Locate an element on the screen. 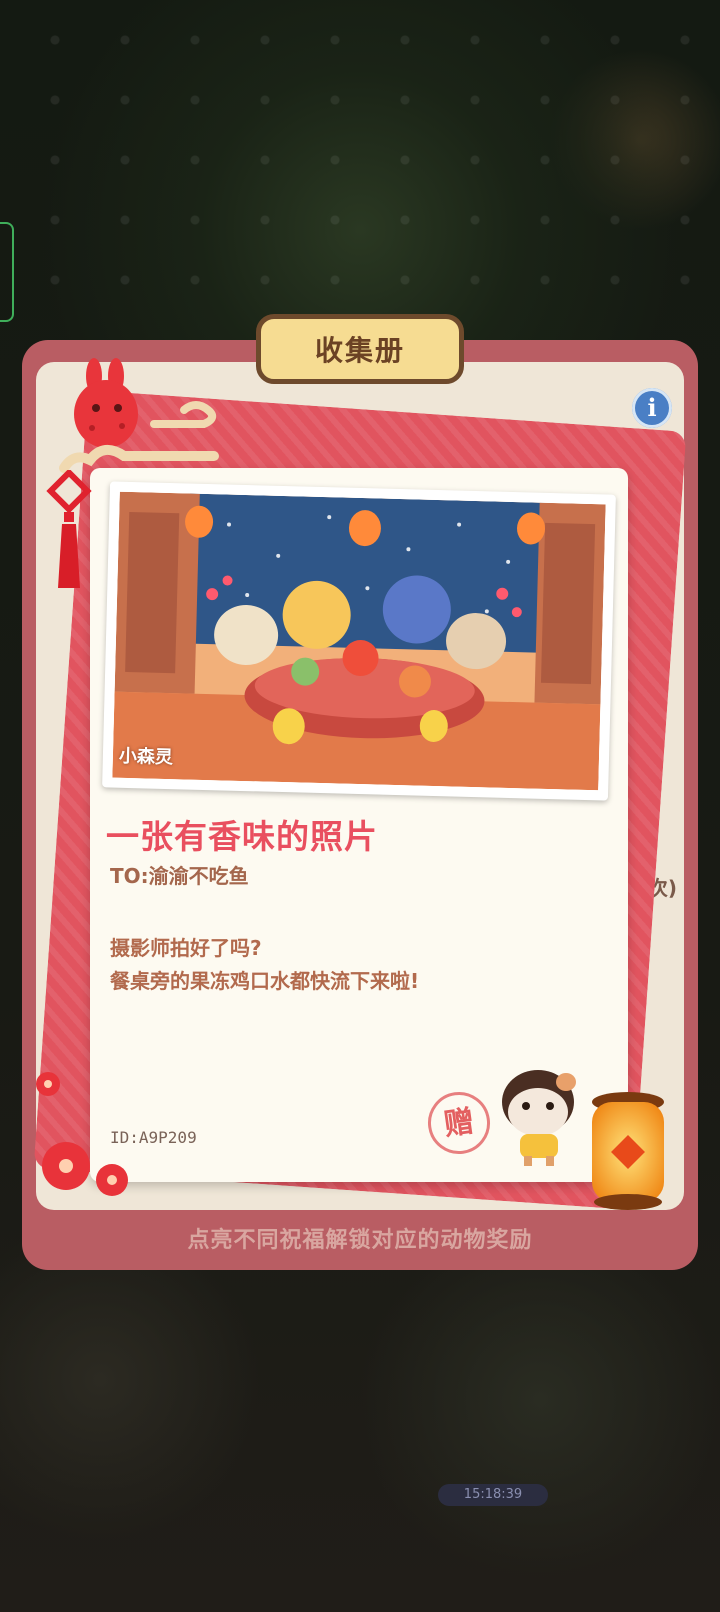  card-message-line: 餐桌旁的果冻鸡口水都快流下来啦! is located at coordinates (265, 981).